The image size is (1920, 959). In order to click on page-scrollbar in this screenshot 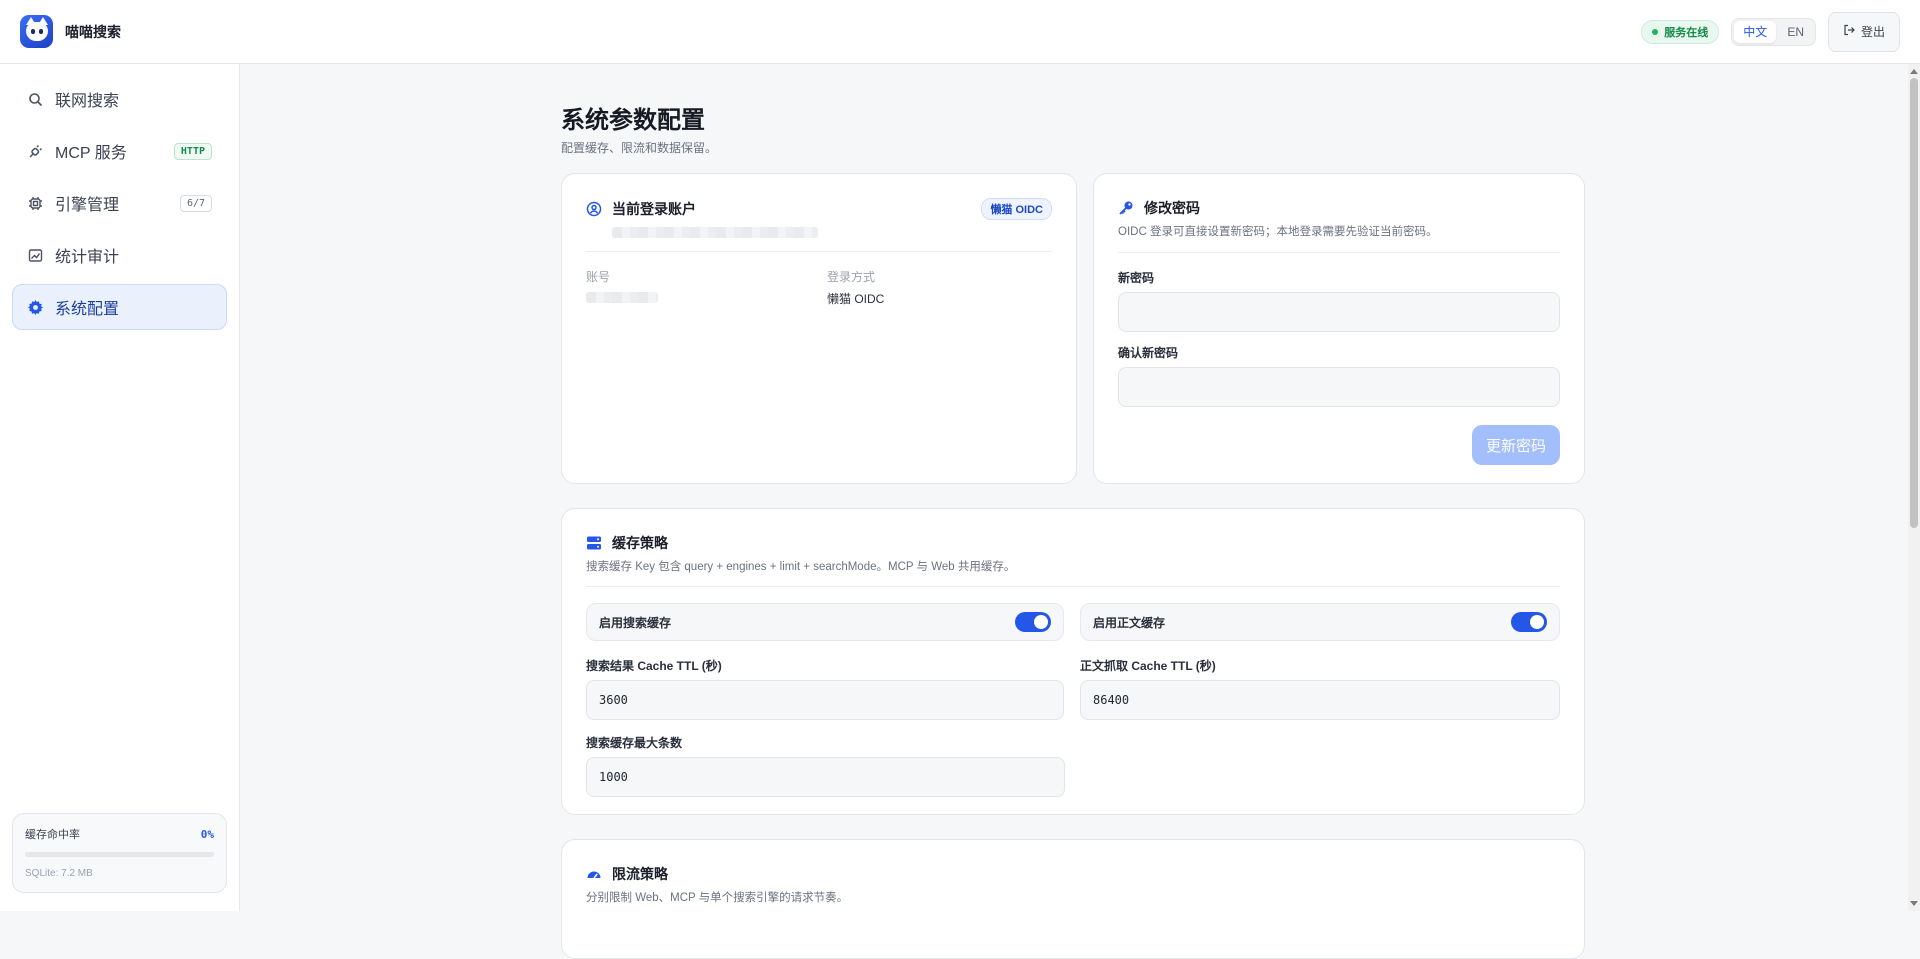, I will do `click(1914, 487)`.